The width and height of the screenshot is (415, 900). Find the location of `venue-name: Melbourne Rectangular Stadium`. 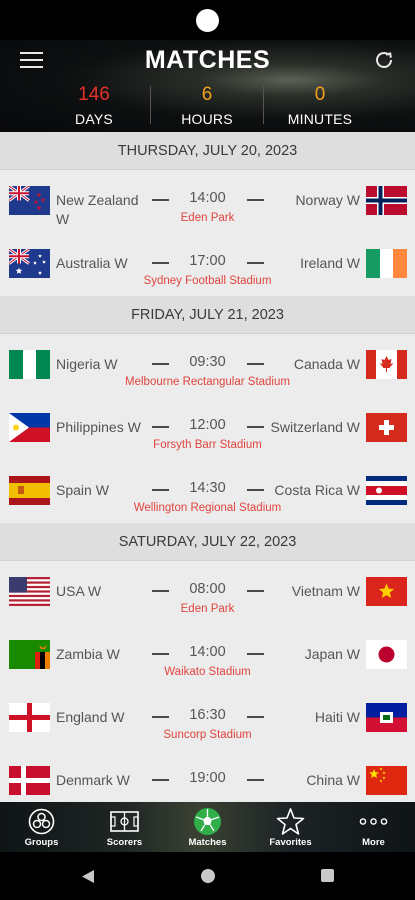

venue-name: Melbourne Rectangular Stadium is located at coordinates (207, 382).